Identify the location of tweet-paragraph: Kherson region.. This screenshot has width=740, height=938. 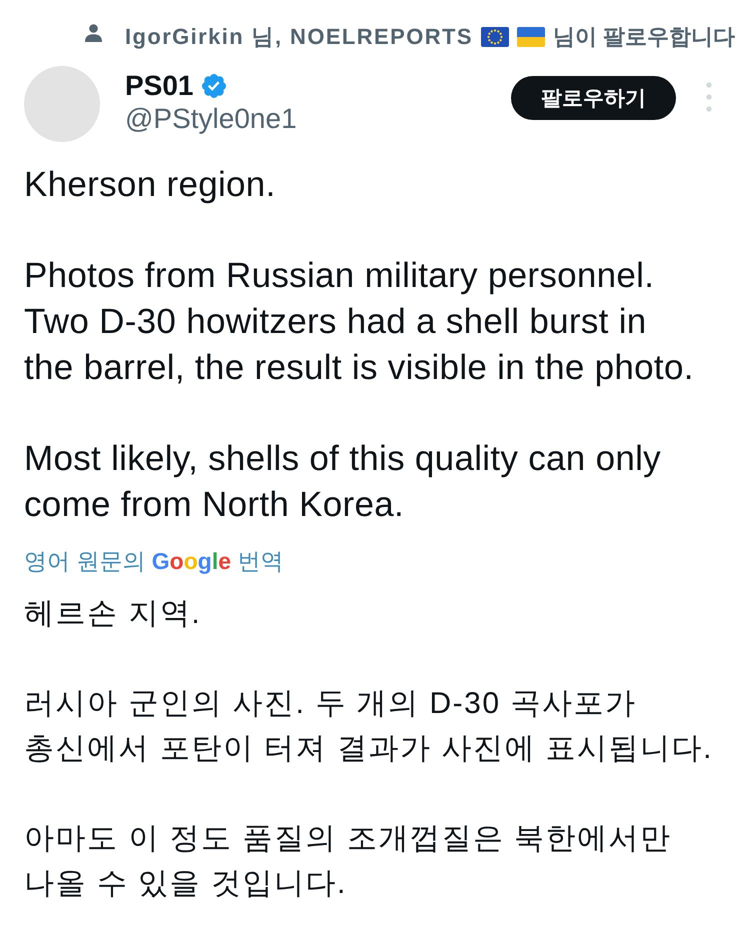
(150, 185).